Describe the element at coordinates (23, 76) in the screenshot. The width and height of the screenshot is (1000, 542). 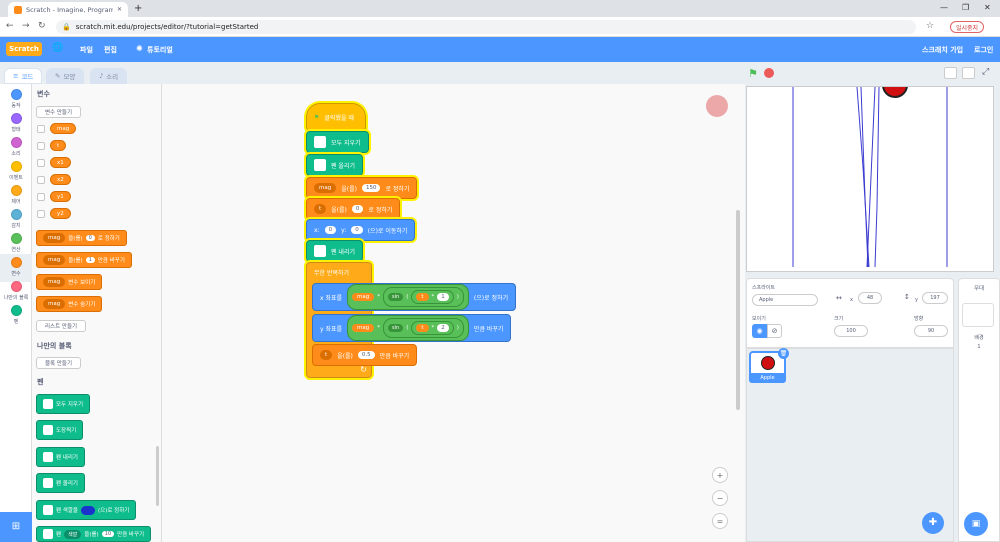
I see `tab-code: ≡ 코드` at that location.